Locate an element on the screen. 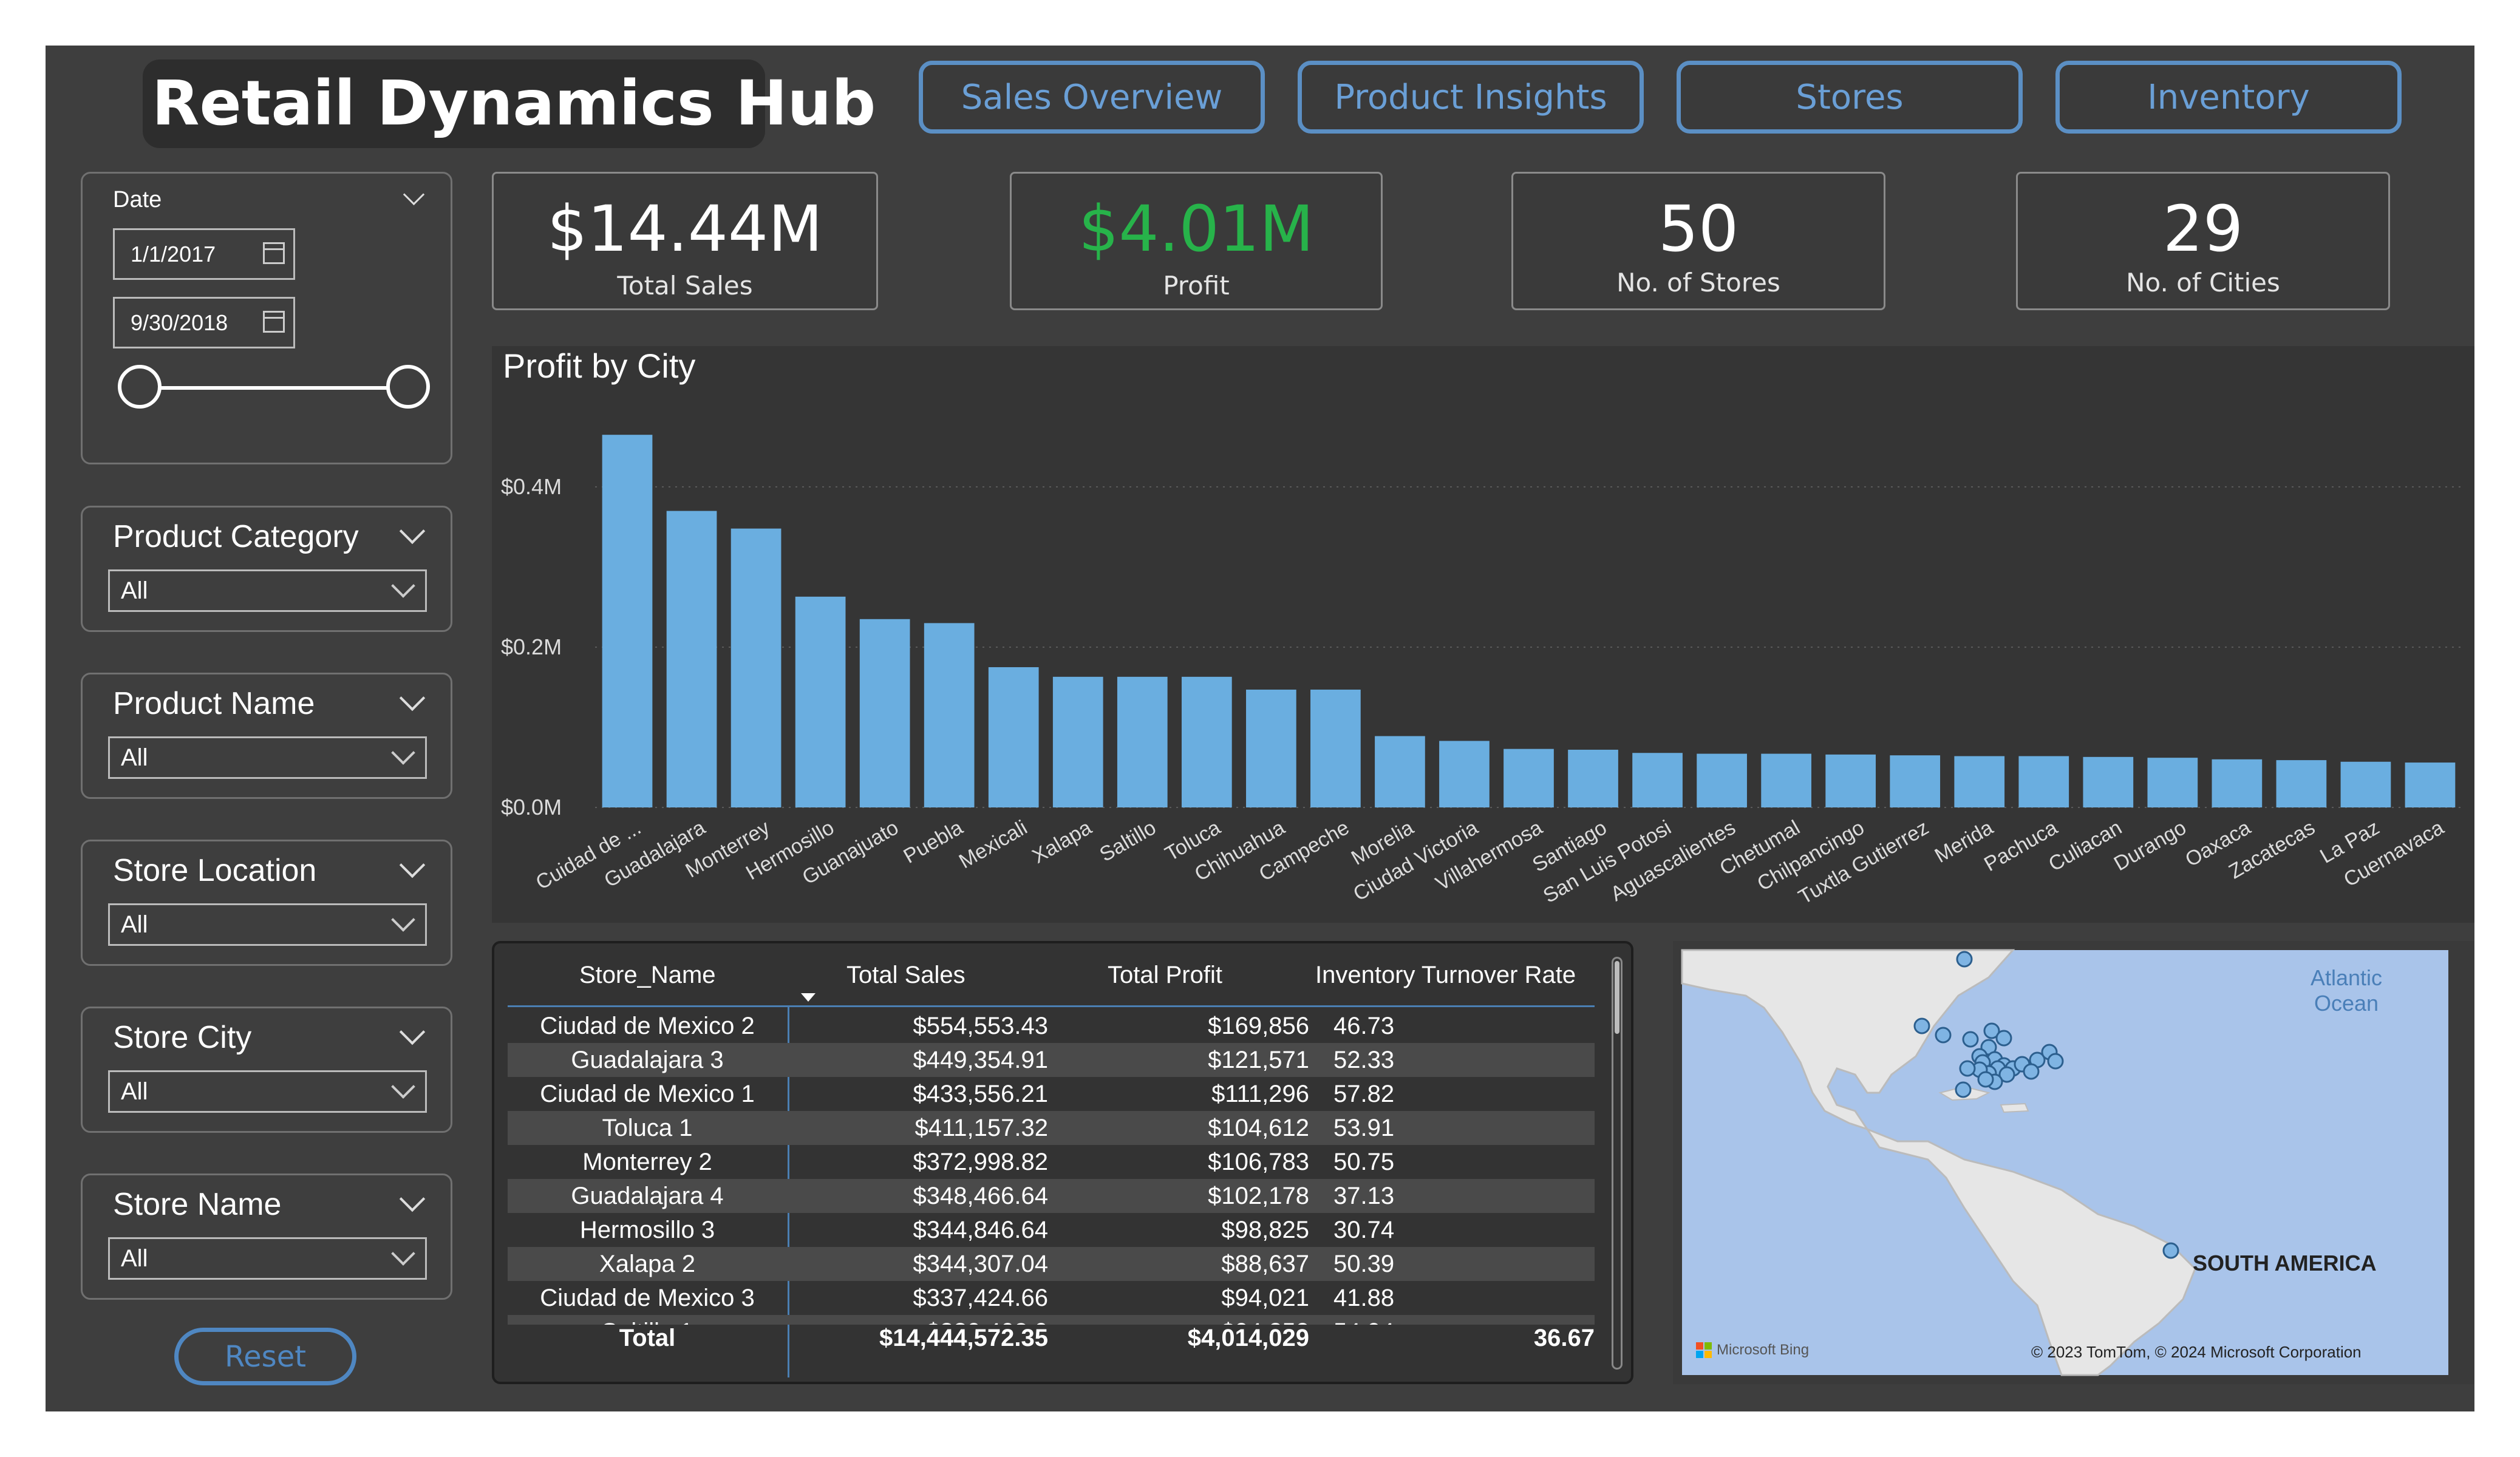 This screenshot has height=1457, width=2520. col-header-inventory-turnover: Inventory Turnover Rate is located at coordinates (1445, 975).